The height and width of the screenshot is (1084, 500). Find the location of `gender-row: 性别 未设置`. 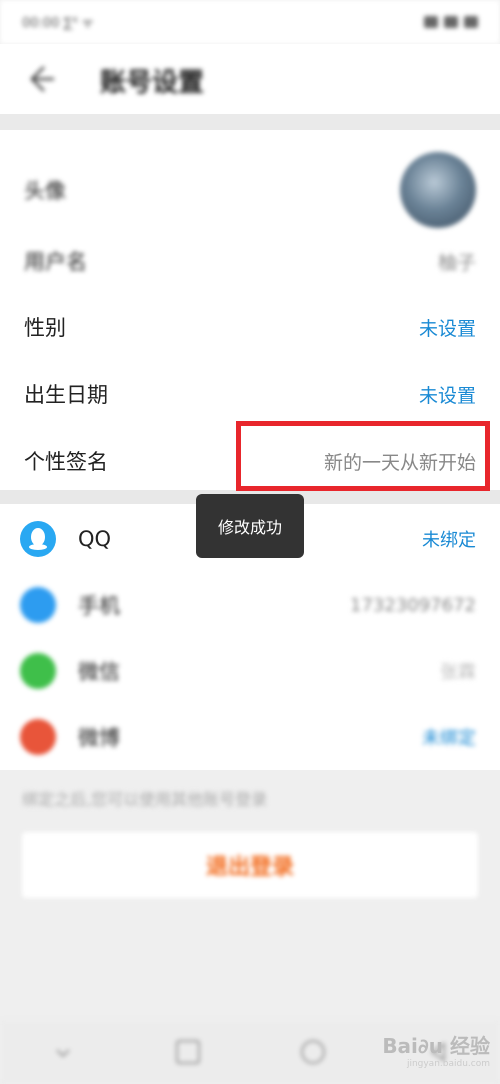

gender-row: 性别 未设置 is located at coordinates (250, 327).